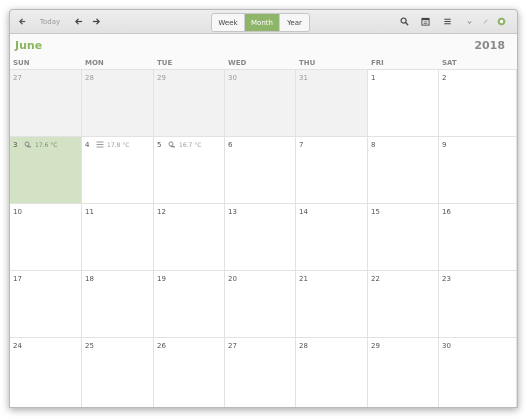 Image resolution: width=526 pixels, height=420 pixels. Describe the element at coordinates (189, 236) in the screenshot. I see `day-cell: 12` at that location.